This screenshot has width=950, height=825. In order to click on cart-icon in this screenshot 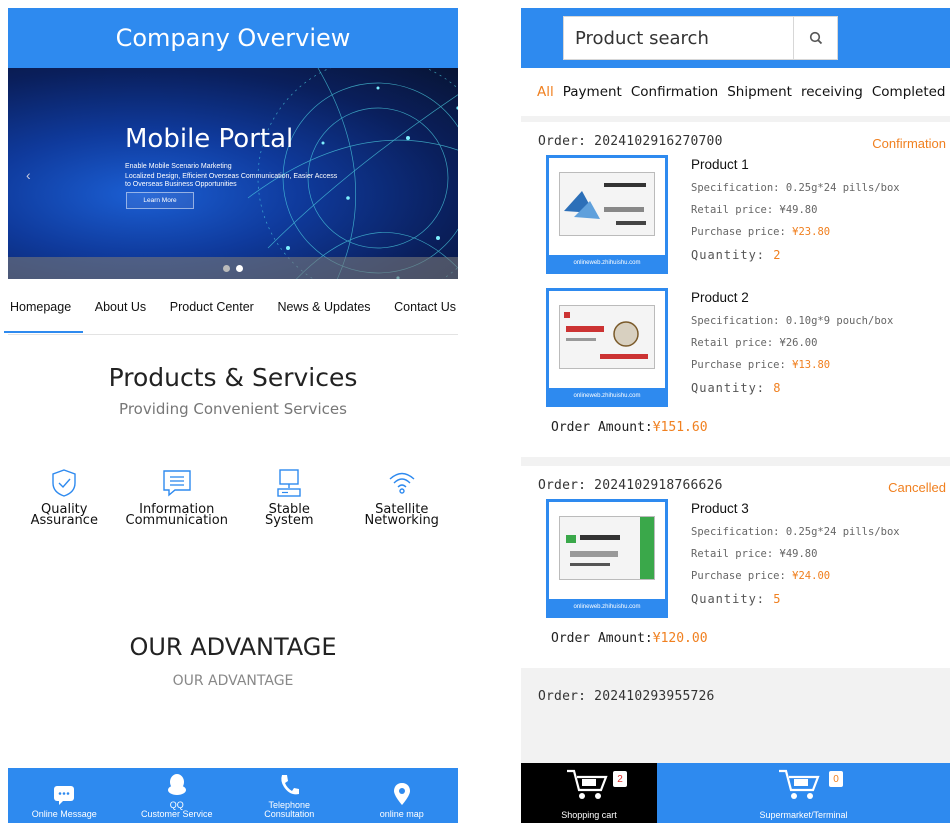, I will do `click(799, 784)`.